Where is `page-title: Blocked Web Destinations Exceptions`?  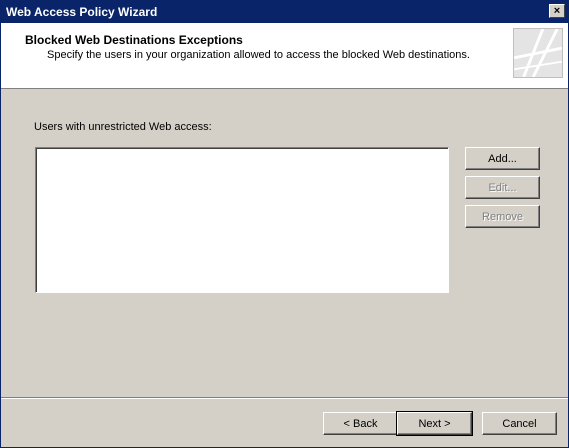
page-title: Blocked Web Destinations Exceptions is located at coordinates (134, 40).